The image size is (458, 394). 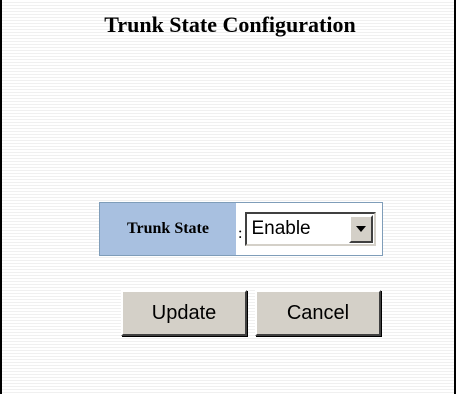 What do you see at coordinates (168, 229) in the screenshot?
I see `trunk-state-label: Trunk State` at bounding box center [168, 229].